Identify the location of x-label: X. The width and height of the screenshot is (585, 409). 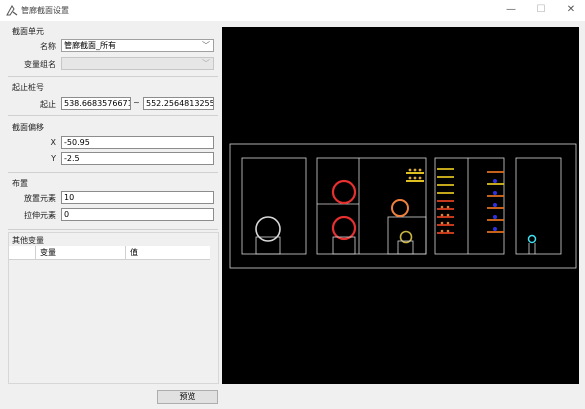
(53, 142).